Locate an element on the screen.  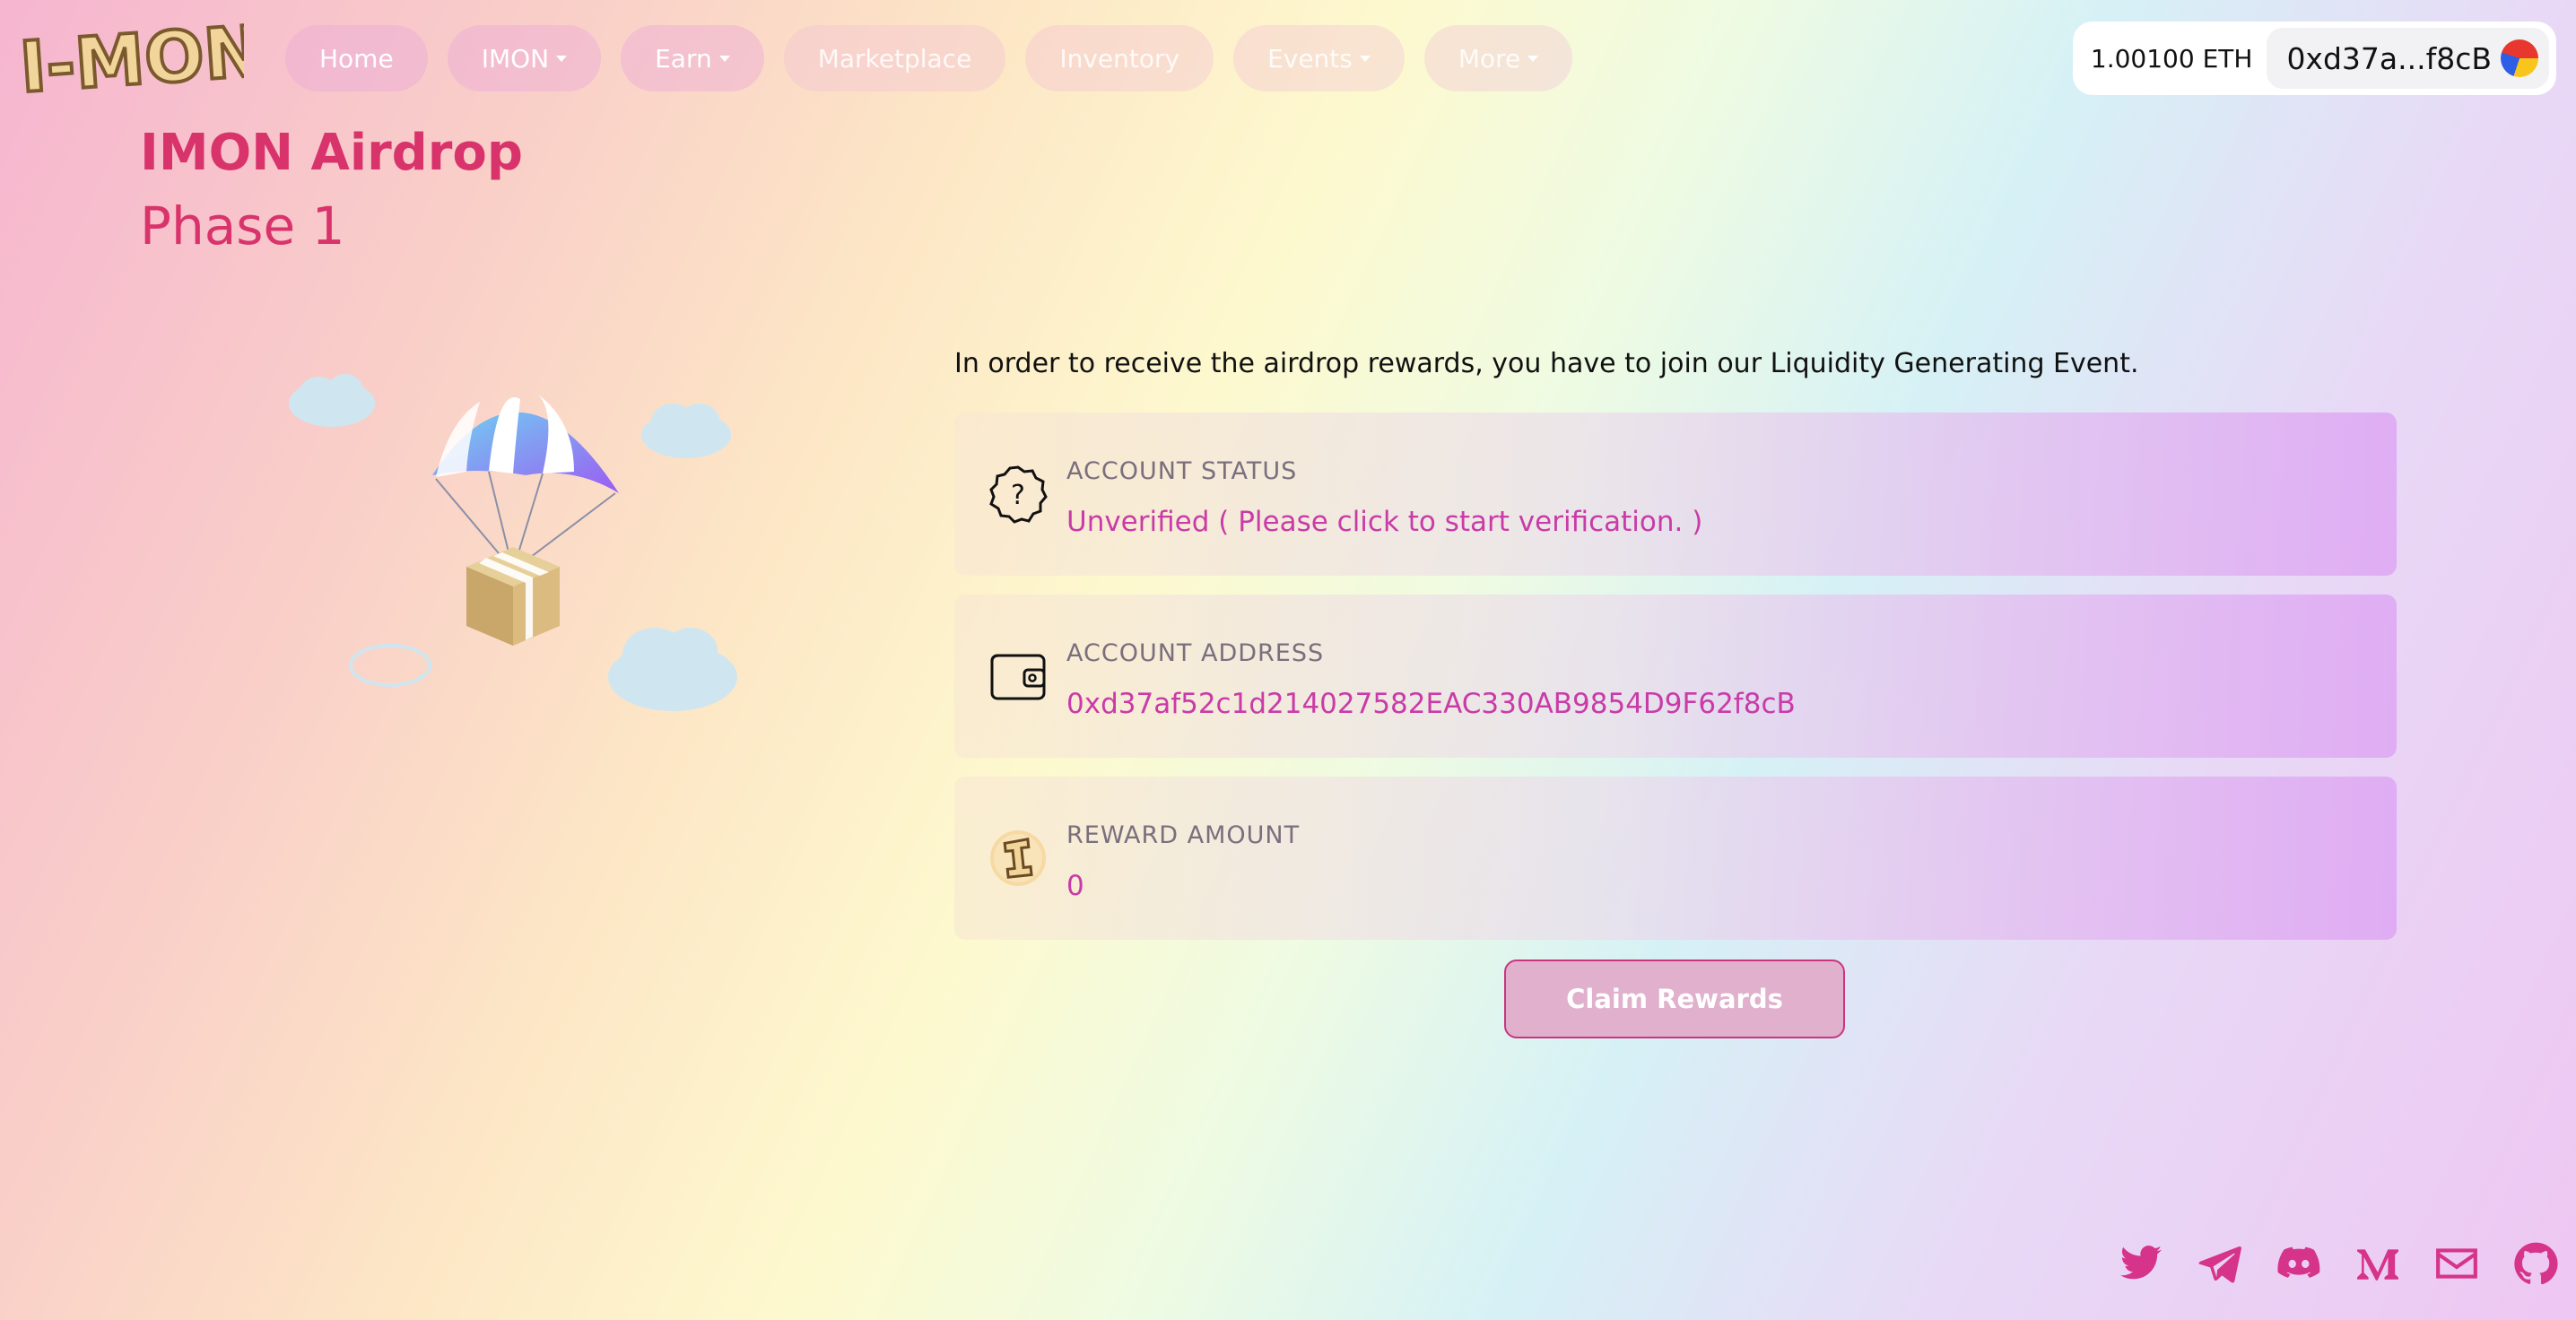
nav-more: More is located at coordinates (1498, 58).